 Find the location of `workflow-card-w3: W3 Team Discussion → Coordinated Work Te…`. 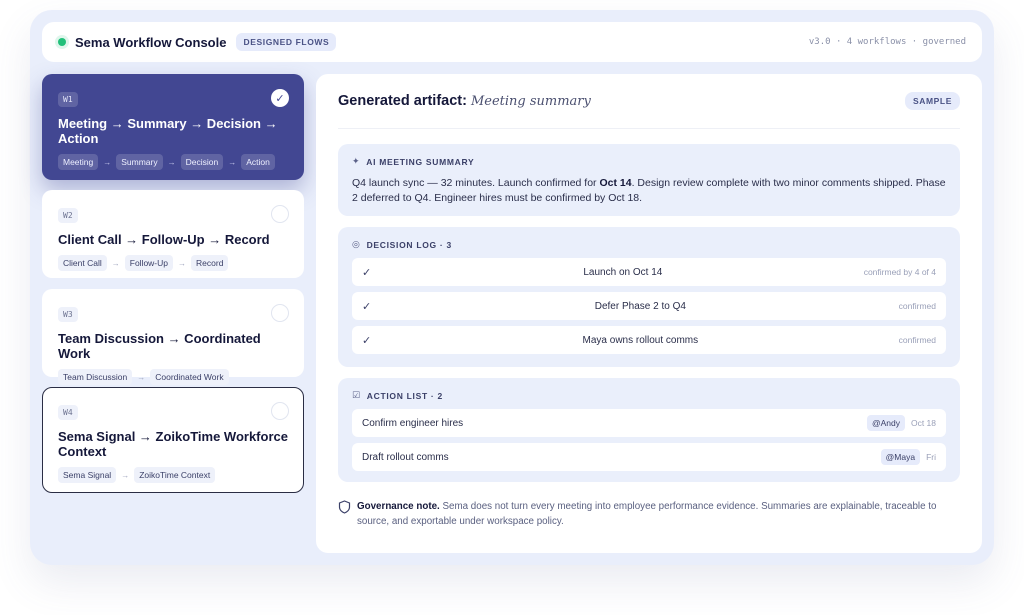

workflow-card-w3: W3 Team Discussion → Coordinated Work Te… is located at coordinates (173, 337).